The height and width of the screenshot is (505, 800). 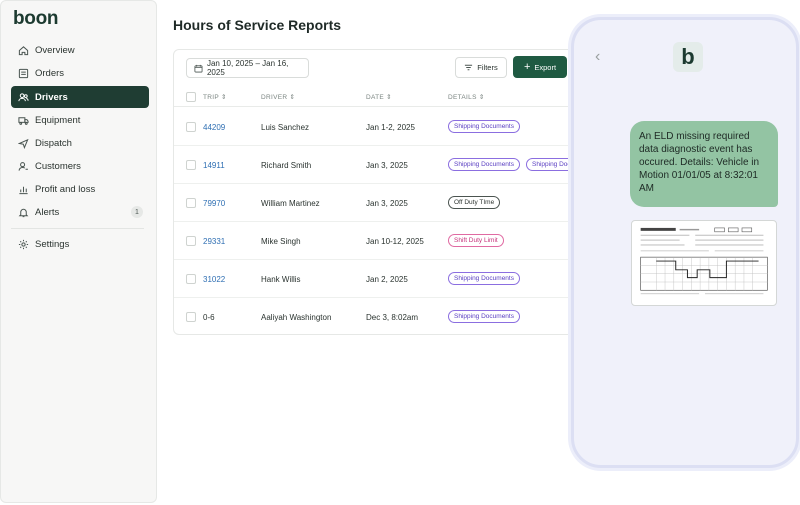 I want to click on home-icon, so click(x=23, y=50).